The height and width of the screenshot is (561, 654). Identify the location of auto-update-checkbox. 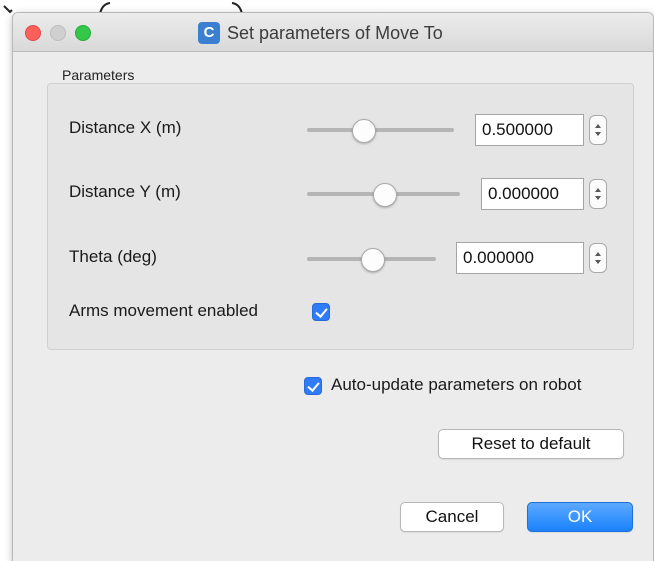
(313, 386).